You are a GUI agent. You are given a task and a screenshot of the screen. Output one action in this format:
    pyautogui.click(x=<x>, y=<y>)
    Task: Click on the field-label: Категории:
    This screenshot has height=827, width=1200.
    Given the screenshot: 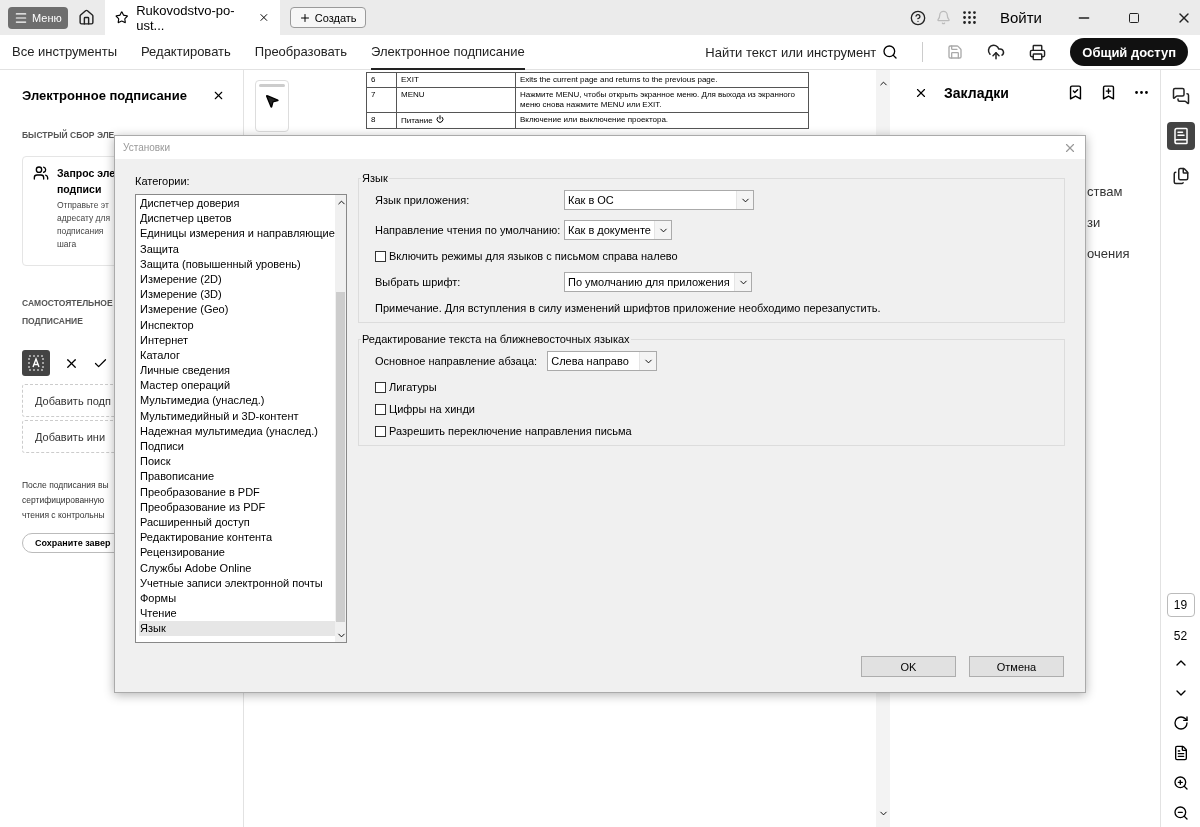 What is the action you would take?
    pyautogui.click(x=163, y=181)
    